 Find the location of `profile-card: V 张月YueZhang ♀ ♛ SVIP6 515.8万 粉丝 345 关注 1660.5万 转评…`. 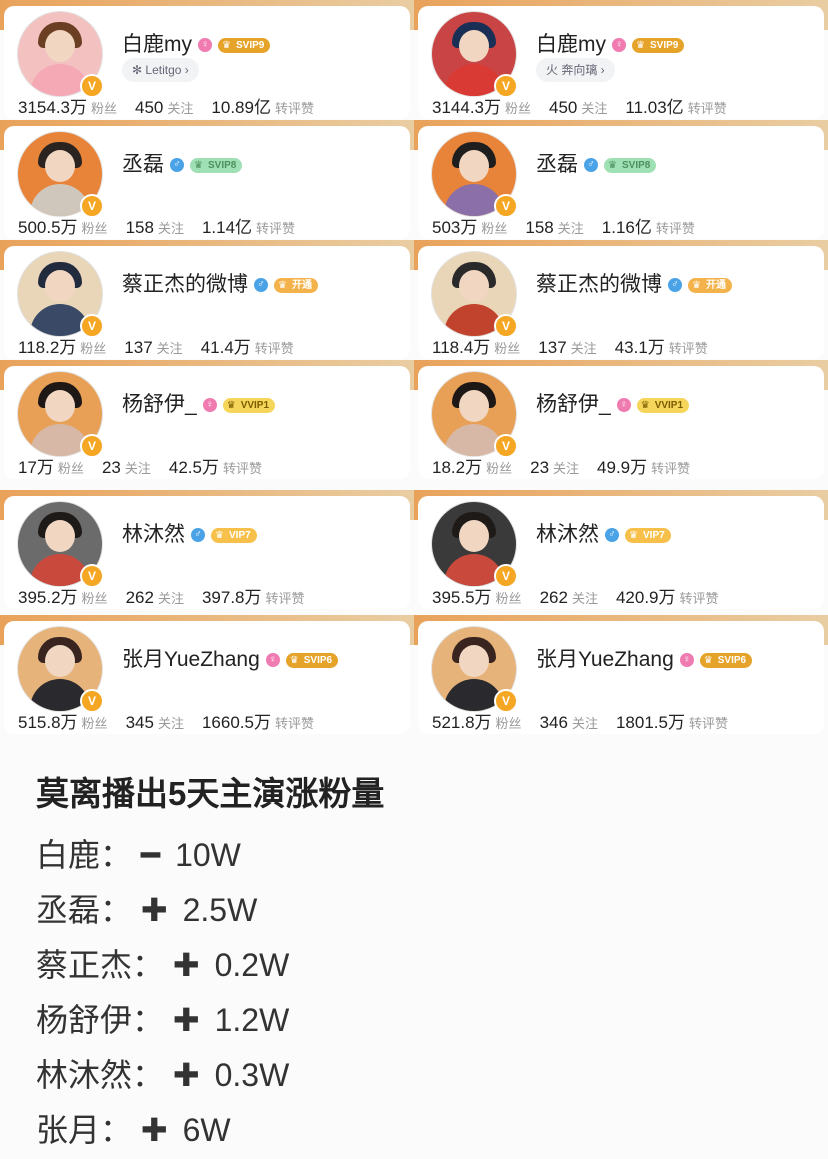

profile-card: V 张月YueZhang ♀ ♛ SVIP6 515.8万 粉丝 345 关注 1660.5万 转评… is located at coordinates (207, 677).